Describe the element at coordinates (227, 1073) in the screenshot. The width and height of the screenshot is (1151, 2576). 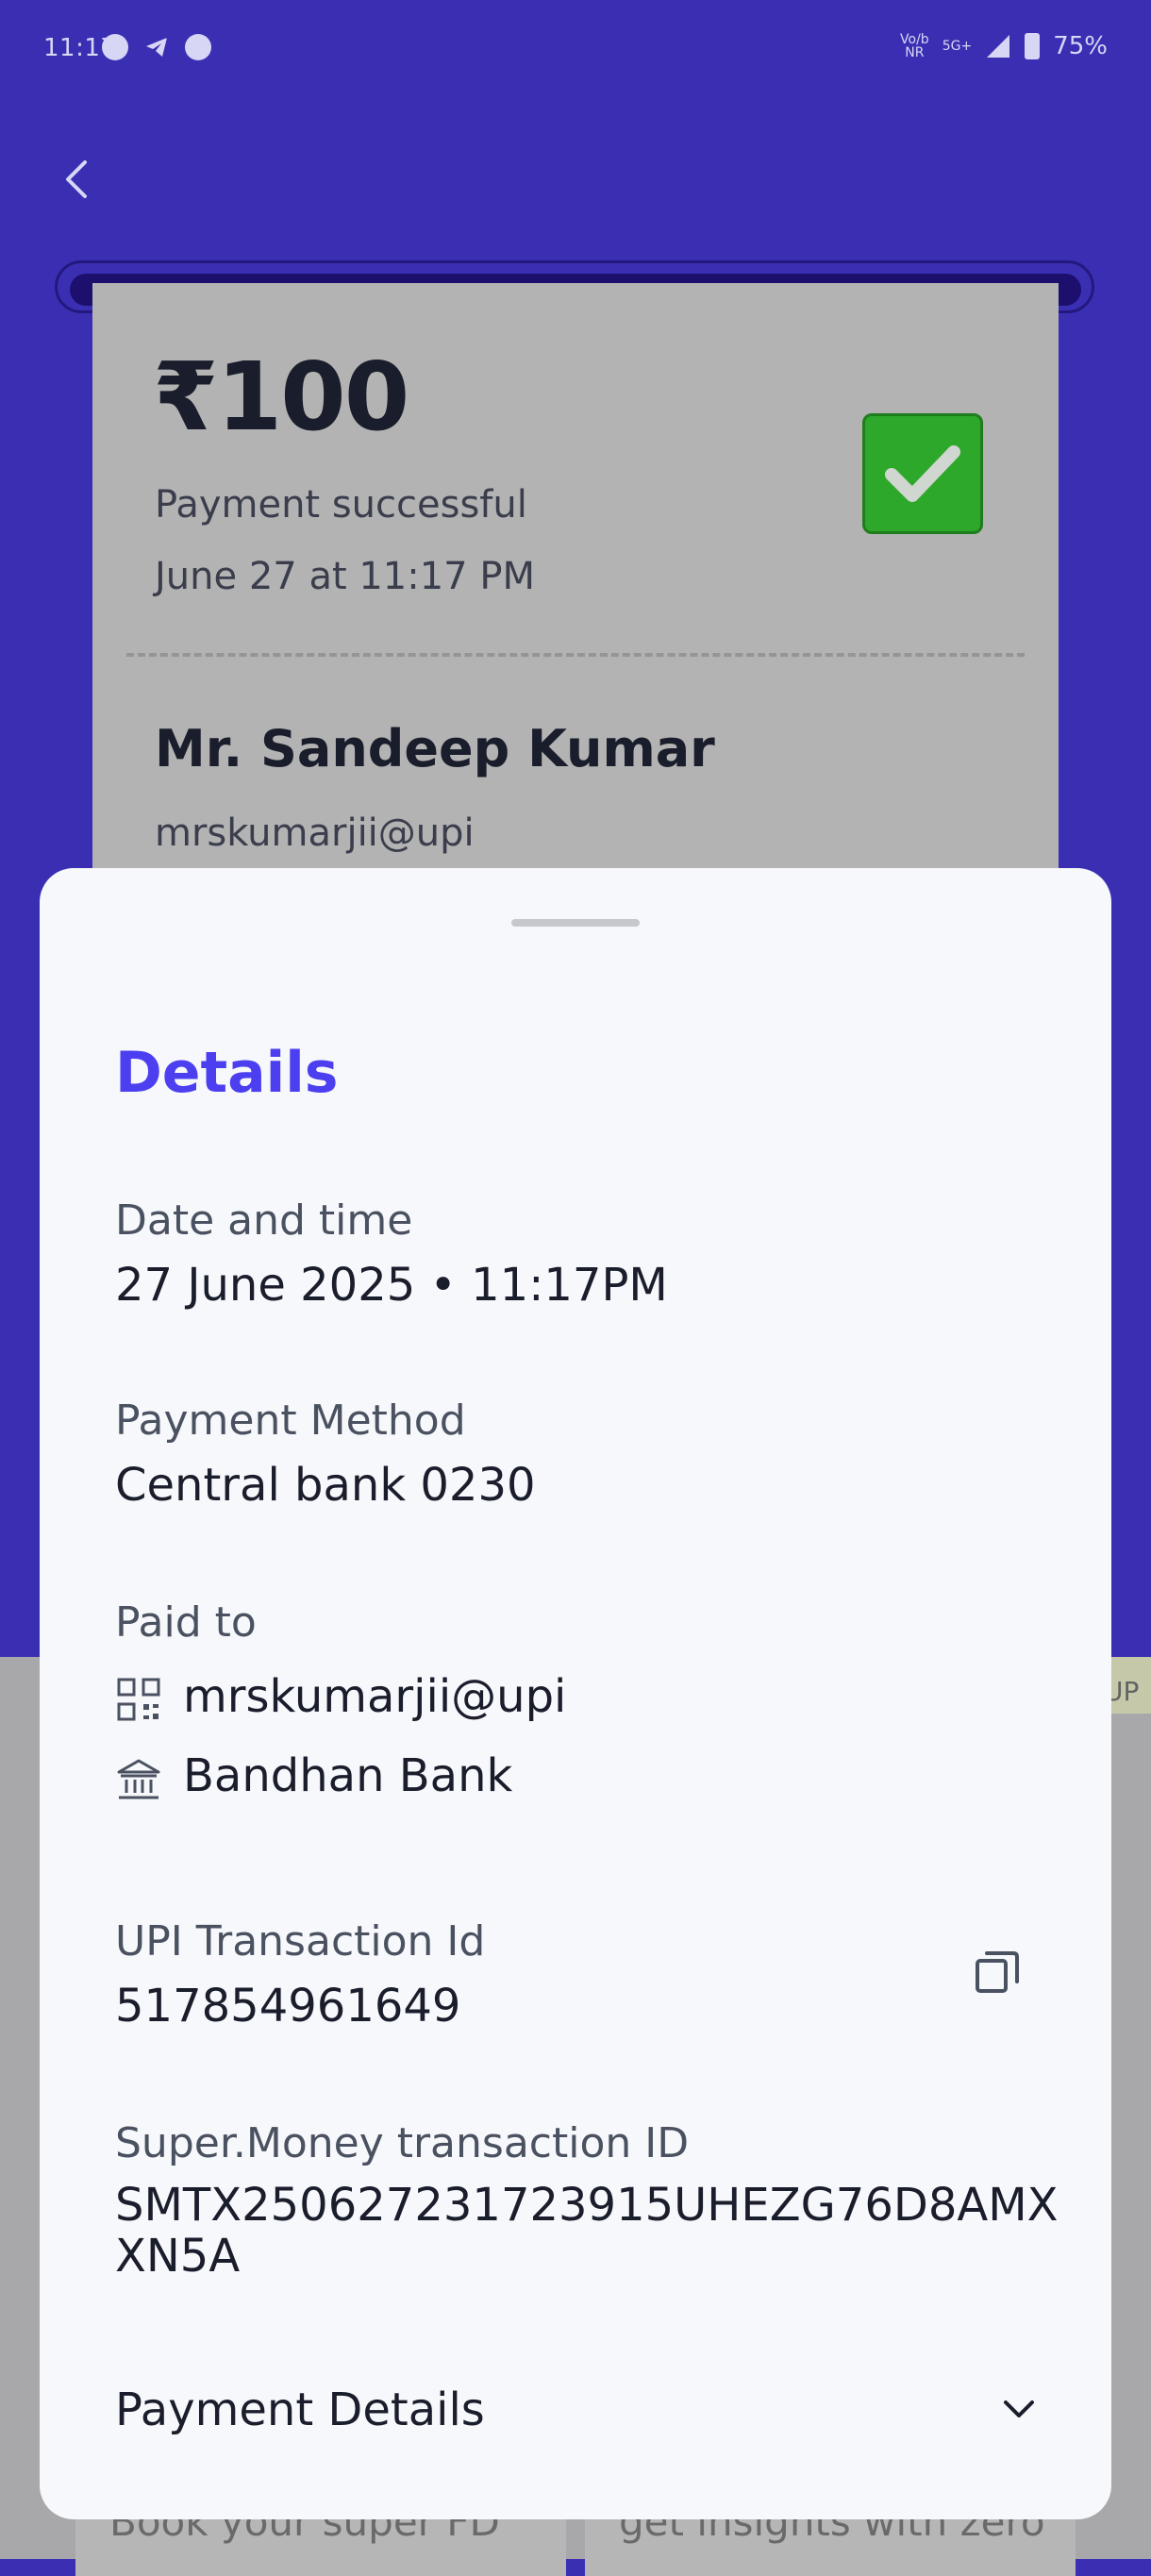
I see `details-title: Details` at that location.